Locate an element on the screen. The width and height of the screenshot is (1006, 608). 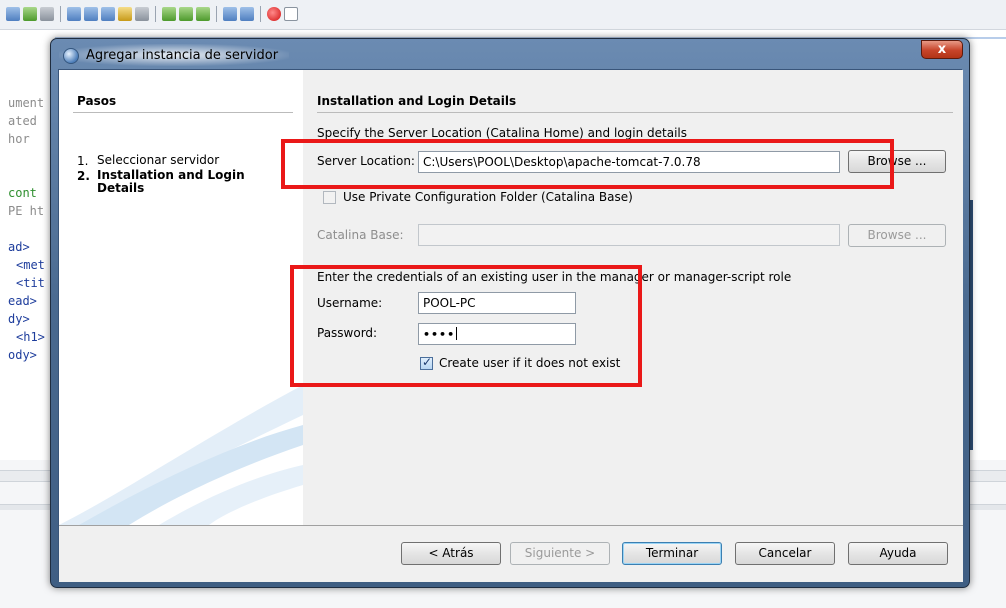
shift-alt-icon is located at coordinates (203, 14).